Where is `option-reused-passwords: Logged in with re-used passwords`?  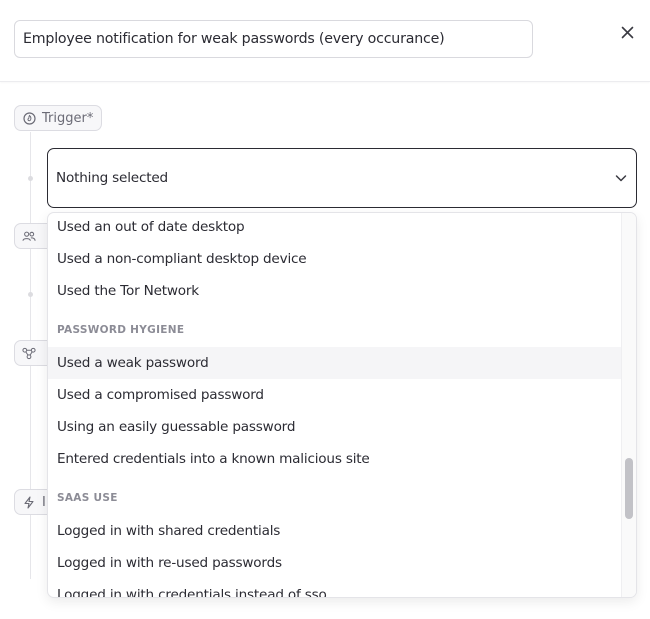
option-reused-passwords: Logged in with re-used passwords is located at coordinates (335, 563).